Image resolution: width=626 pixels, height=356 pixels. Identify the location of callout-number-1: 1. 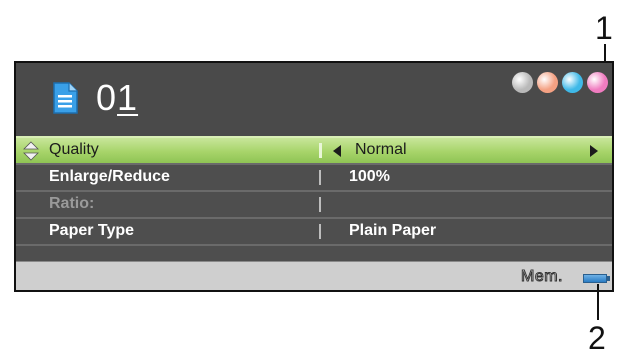
(604, 28).